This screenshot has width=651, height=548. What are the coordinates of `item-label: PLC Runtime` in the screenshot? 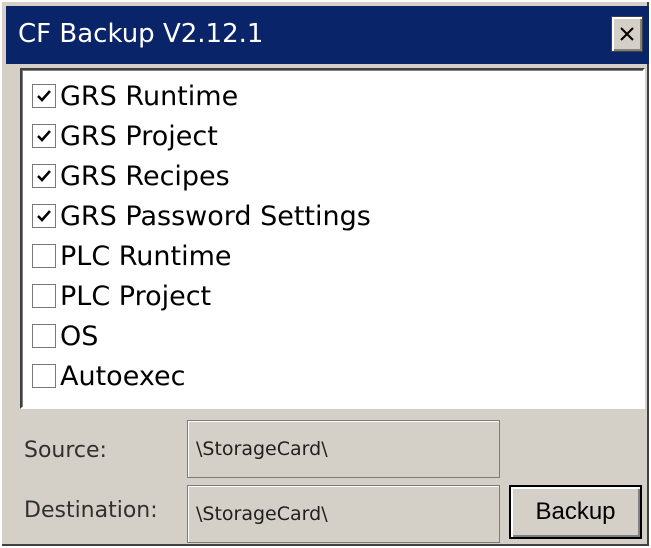 It's located at (146, 256).